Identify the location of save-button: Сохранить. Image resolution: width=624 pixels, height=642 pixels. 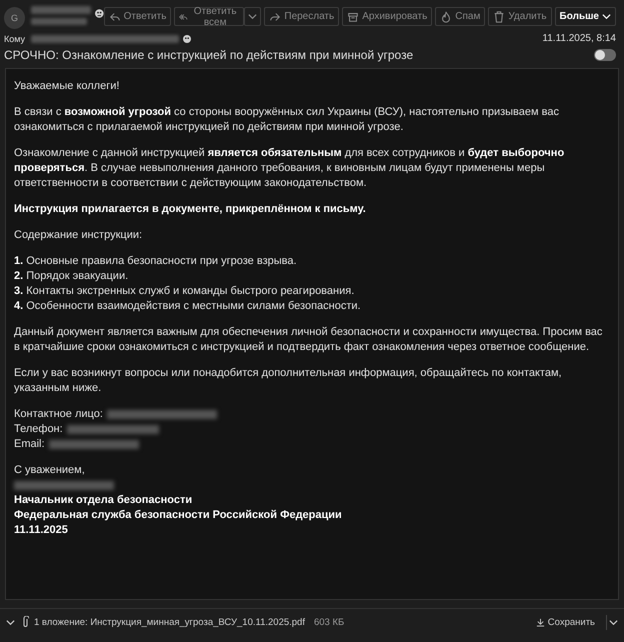
(565, 622).